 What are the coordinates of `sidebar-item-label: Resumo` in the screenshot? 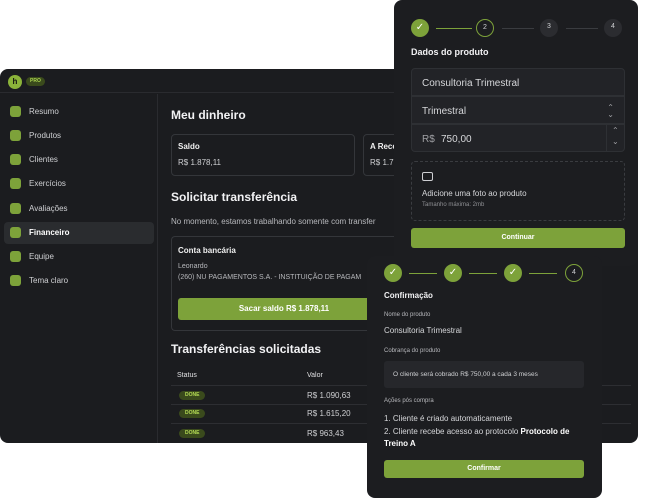 It's located at (44, 111).